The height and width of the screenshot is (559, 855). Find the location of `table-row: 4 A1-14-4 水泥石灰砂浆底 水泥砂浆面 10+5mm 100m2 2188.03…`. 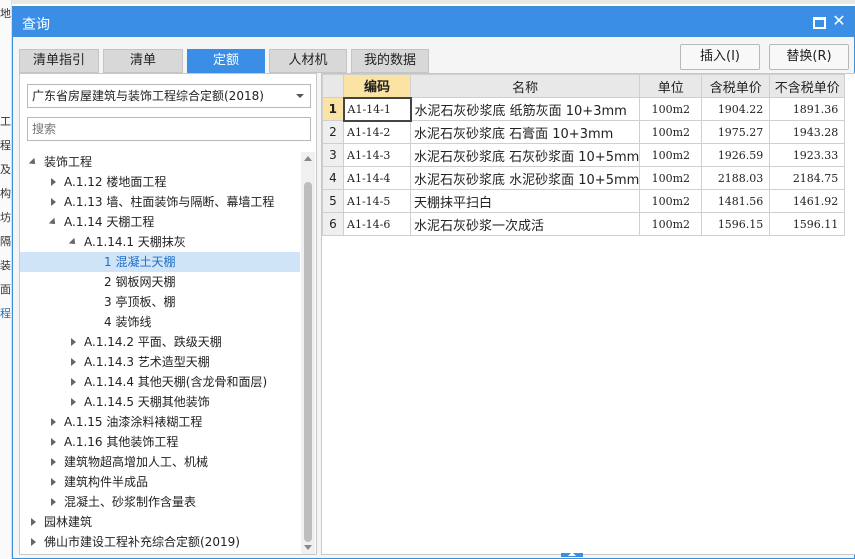

table-row: 4 A1-14-4 水泥石灰砂浆底 水泥砂浆面 10+5mm 100m2 2188.03… is located at coordinates (584, 178).